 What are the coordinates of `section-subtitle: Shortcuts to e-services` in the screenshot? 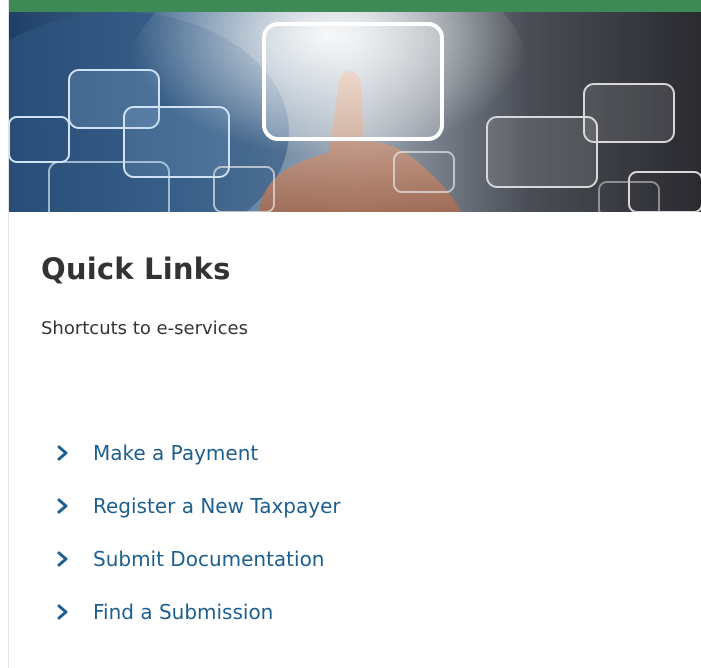 It's located at (144, 328).